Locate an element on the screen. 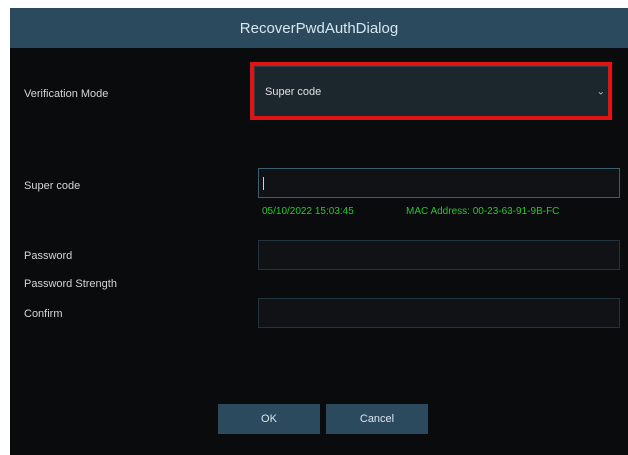 The width and height of the screenshot is (628, 455). confirm-label: Confirm is located at coordinates (43, 314).